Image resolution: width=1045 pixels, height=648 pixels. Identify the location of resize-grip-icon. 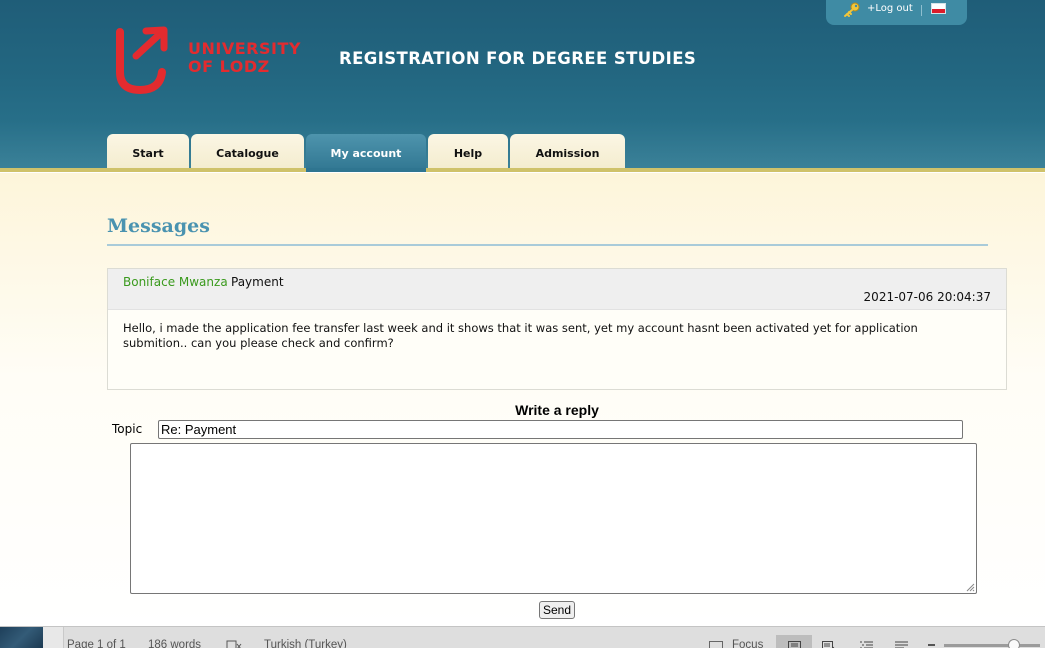
(970, 587).